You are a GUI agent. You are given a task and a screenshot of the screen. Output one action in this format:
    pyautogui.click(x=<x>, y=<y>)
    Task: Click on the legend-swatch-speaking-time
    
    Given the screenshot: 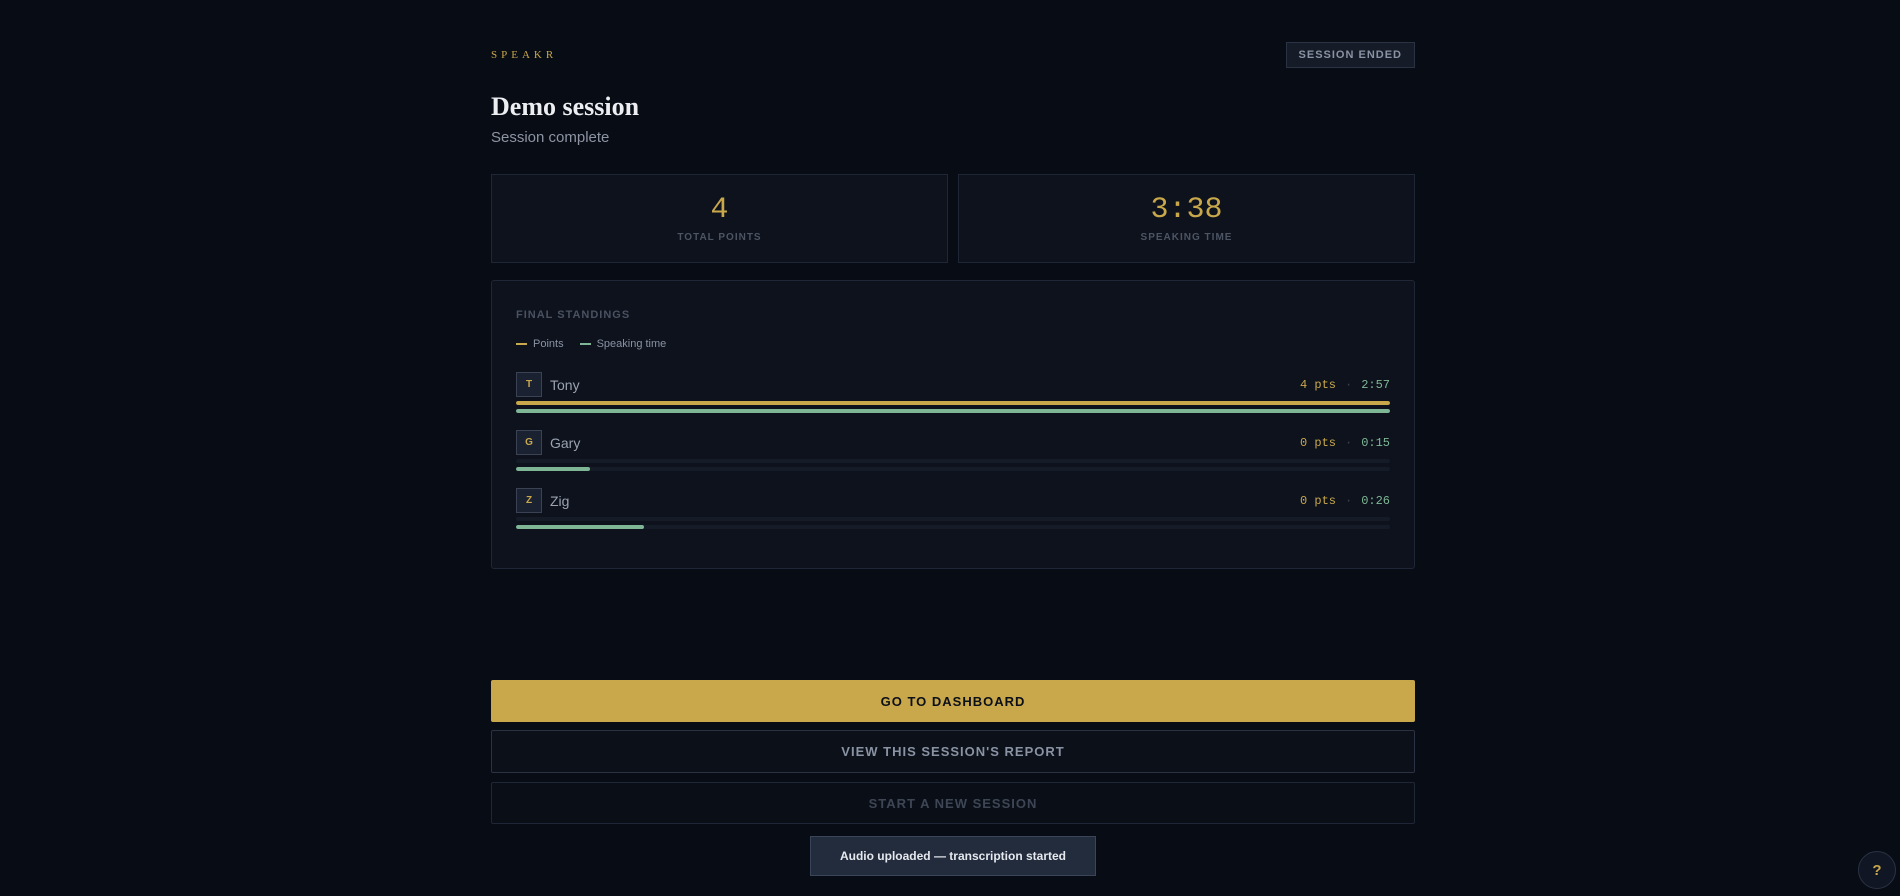 What is the action you would take?
    pyautogui.click(x=585, y=344)
    